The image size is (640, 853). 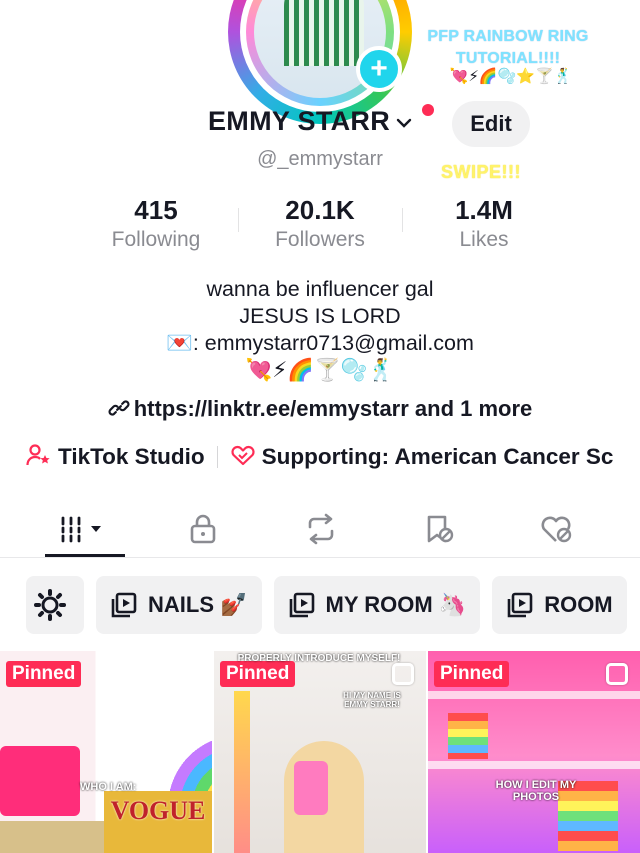 I want to click on tab-liked, so click(x=557, y=529).